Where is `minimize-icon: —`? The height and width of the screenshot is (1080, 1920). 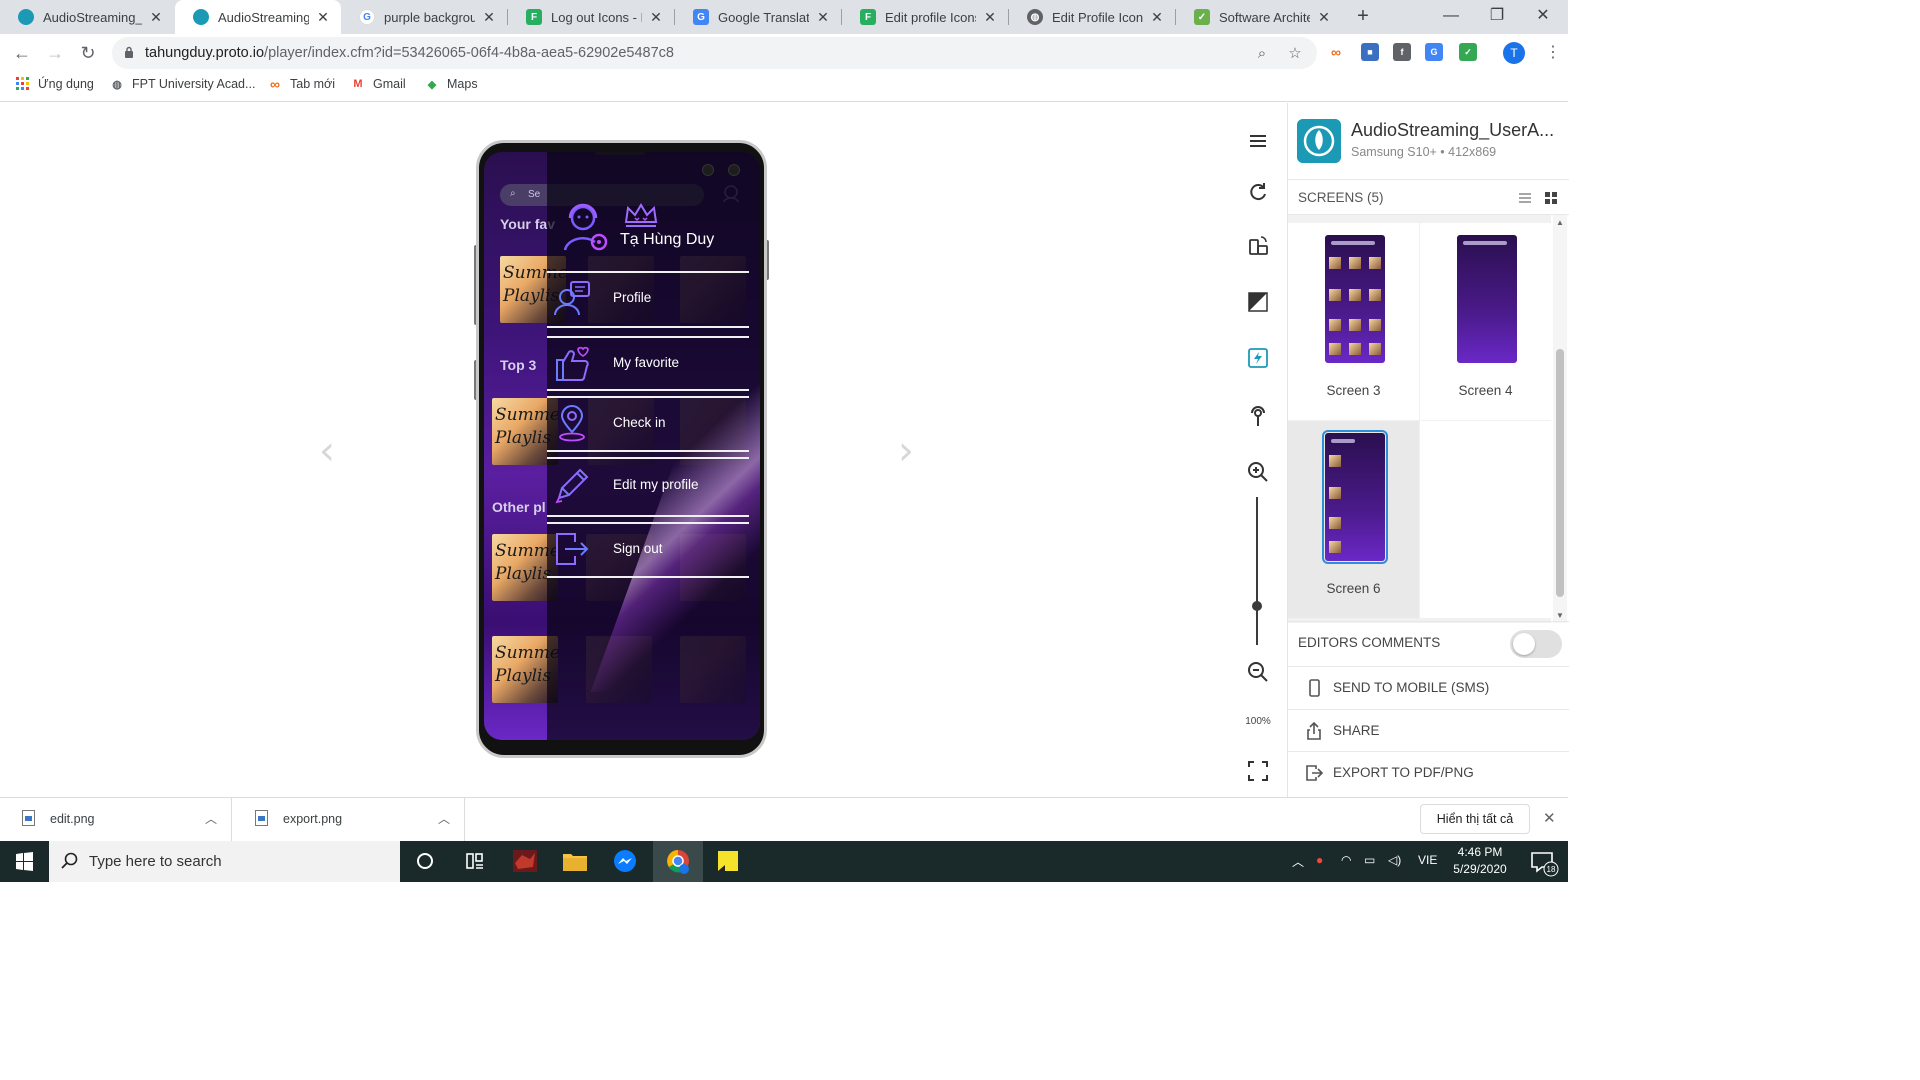
minimize-icon: — is located at coordinates (1451, 17).